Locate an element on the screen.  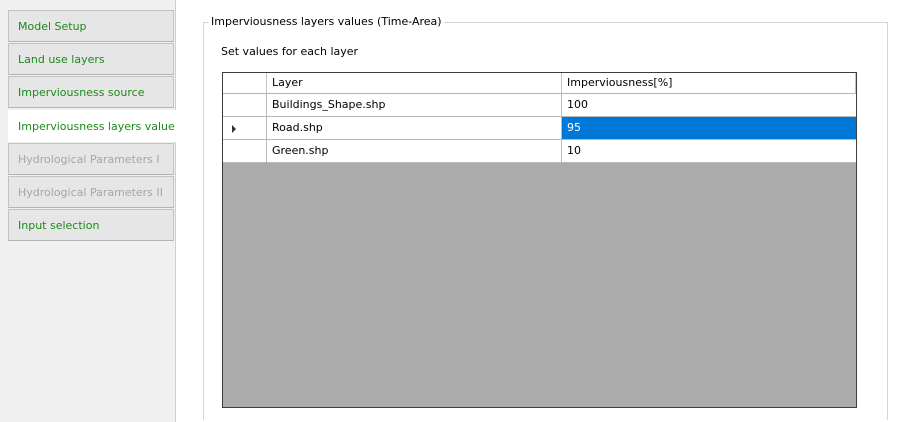
table-row: Road.shp 95 is located at coordinates (539, 128).